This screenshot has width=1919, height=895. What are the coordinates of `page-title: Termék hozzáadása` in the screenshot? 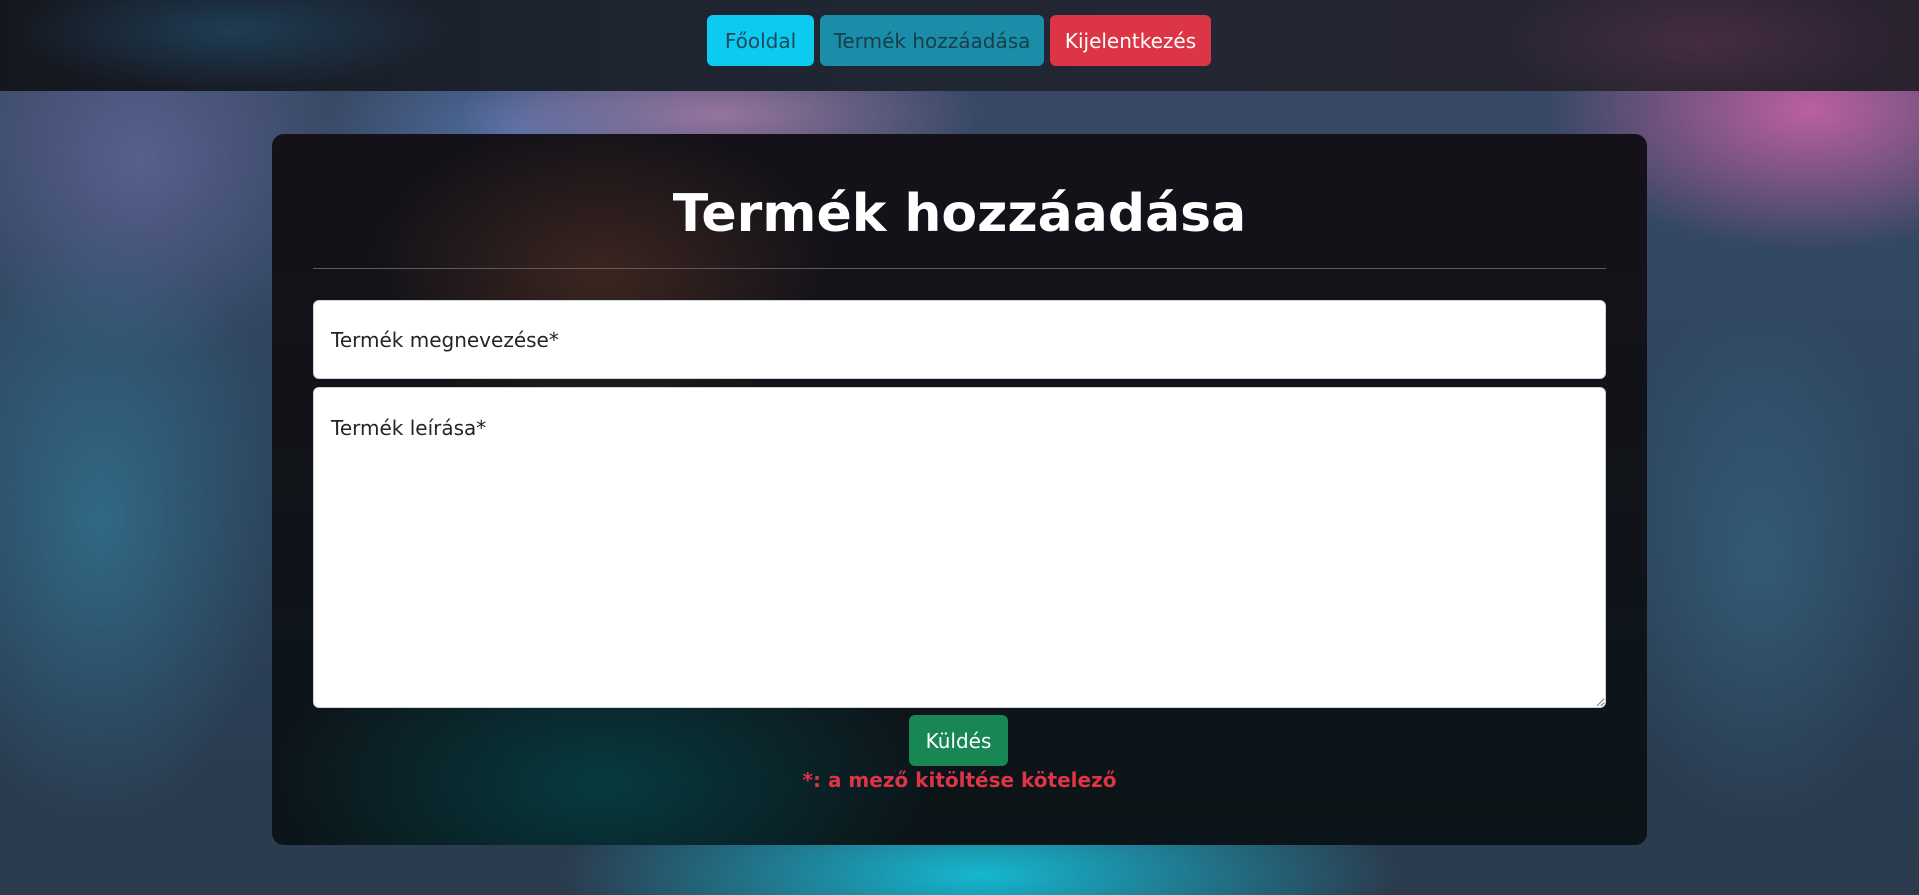 It's located at (959, 214).